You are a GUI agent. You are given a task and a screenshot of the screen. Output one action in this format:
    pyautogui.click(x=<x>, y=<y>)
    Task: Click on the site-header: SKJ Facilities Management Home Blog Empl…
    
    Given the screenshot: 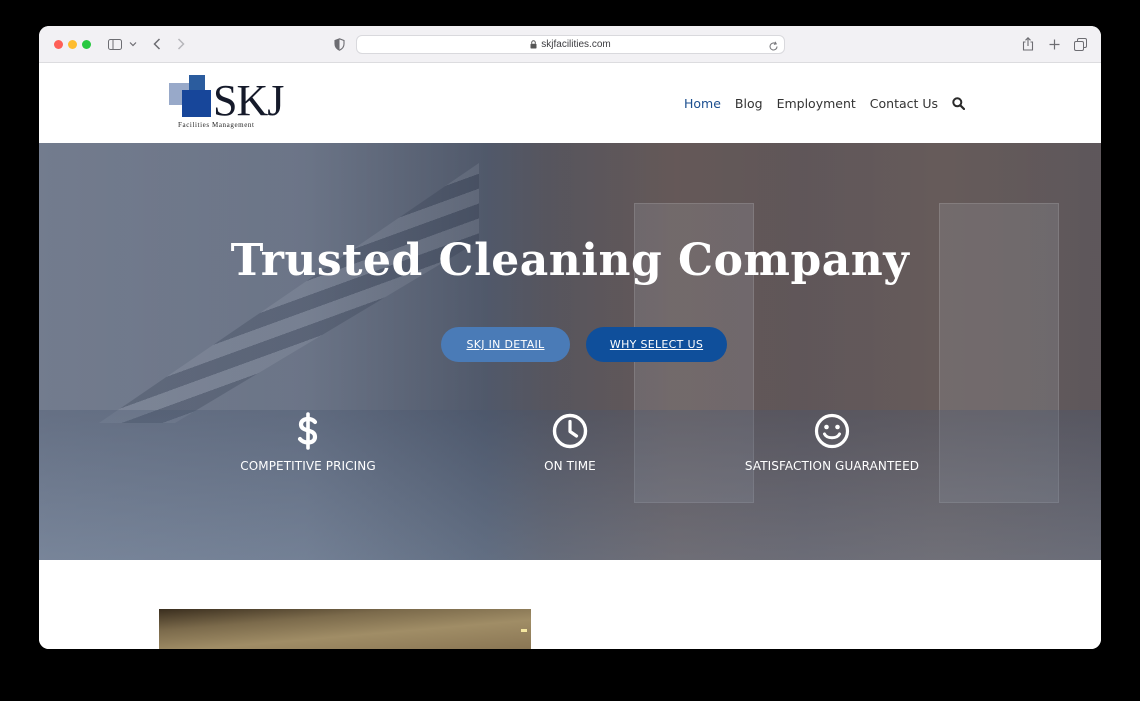 What is the action you would take?
    pyautogui.click(x=570, y=103)
    